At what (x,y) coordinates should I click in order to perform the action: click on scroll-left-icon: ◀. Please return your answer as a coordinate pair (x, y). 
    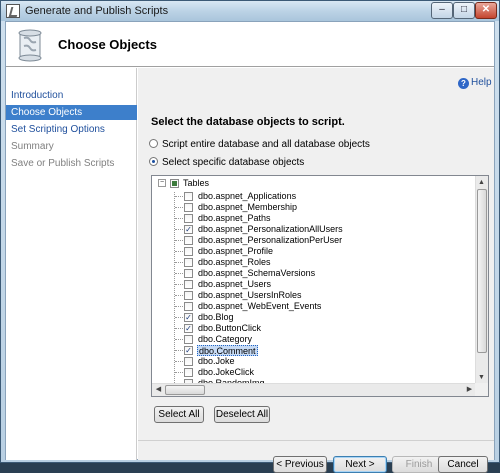
    Looking at the image, I should click on (158, 389).